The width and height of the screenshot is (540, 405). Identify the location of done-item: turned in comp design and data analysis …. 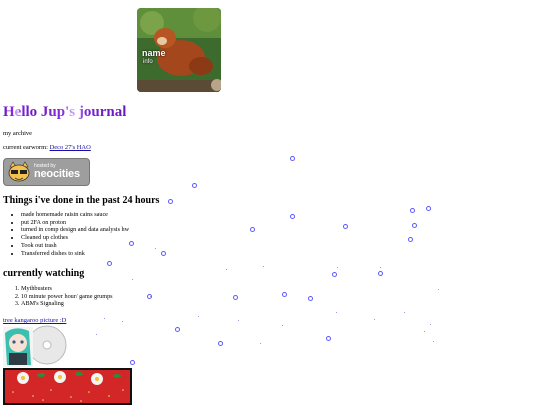
(75, 230).